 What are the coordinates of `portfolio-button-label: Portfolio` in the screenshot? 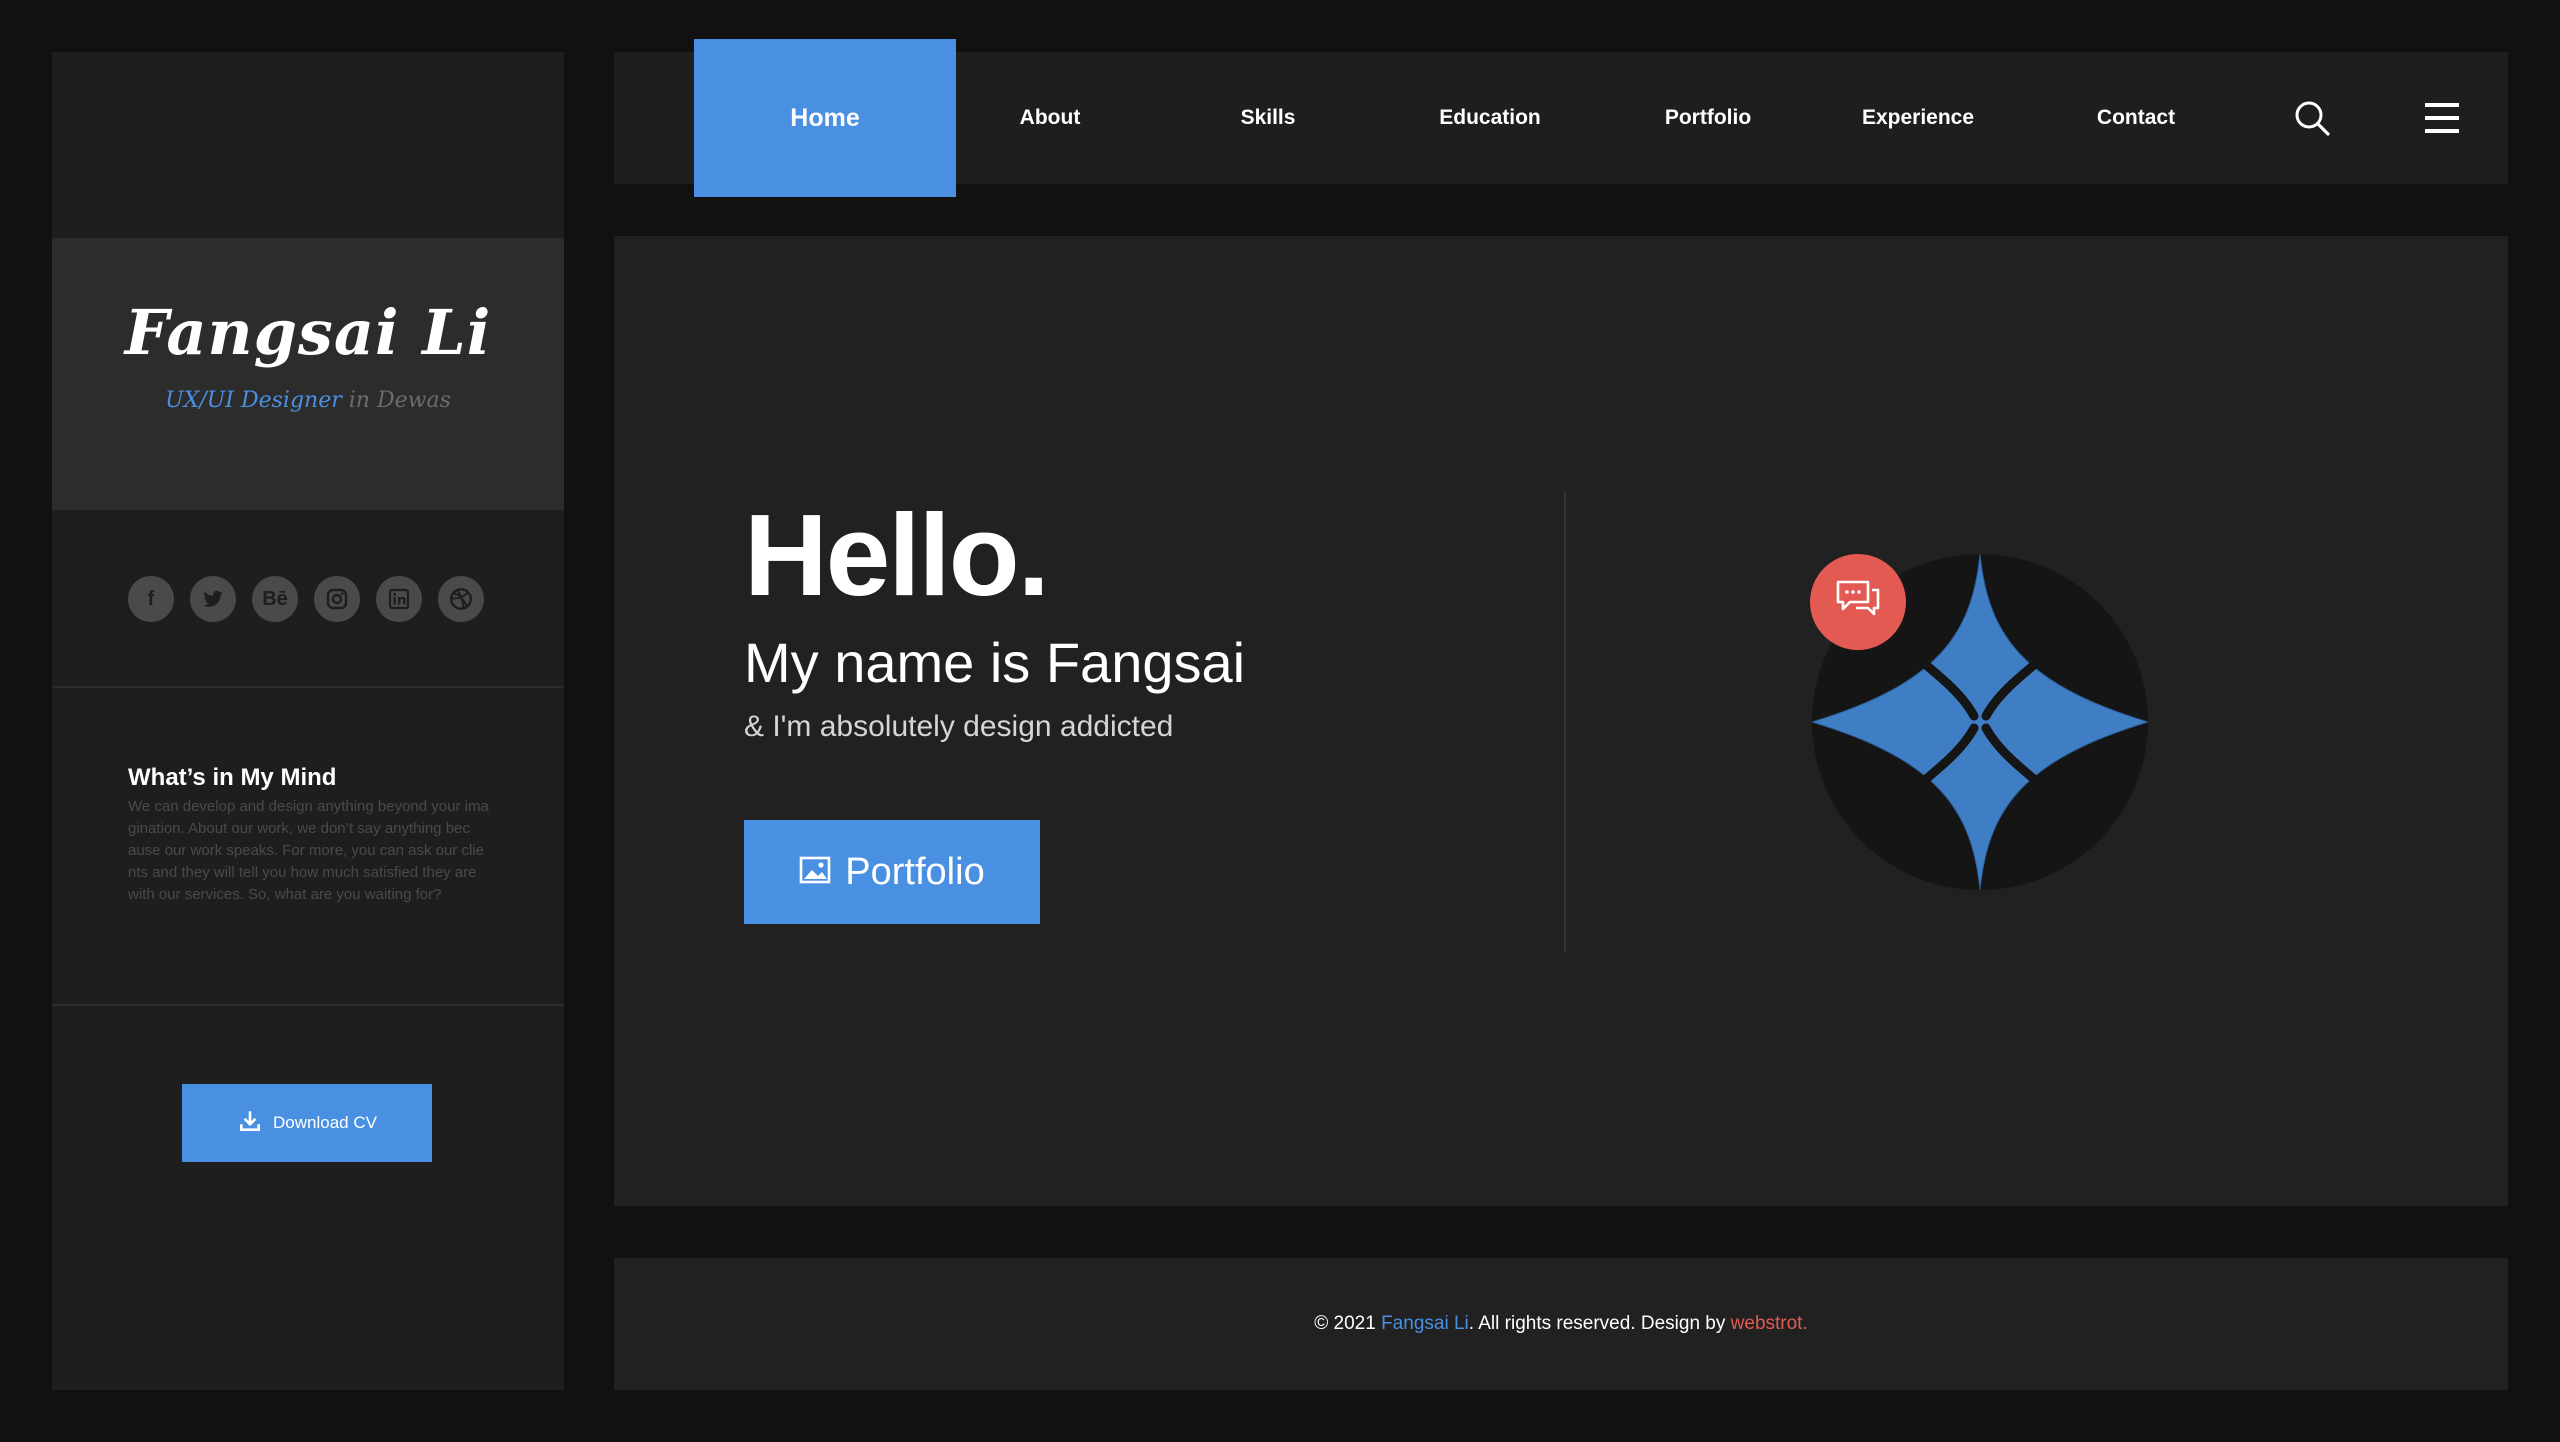 It's located at (915, 871).